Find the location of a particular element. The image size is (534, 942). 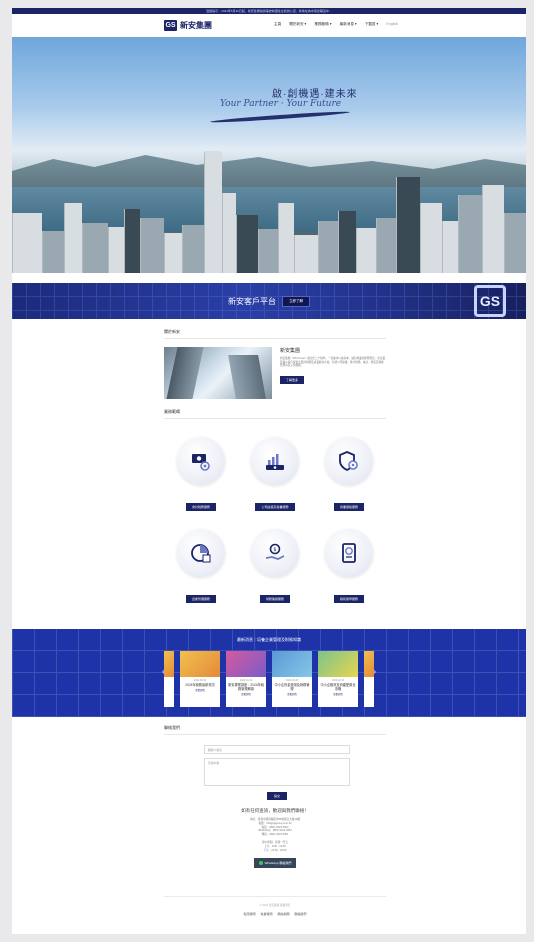

nav-item-home: 主頁 is located at coordinates (277, 24).